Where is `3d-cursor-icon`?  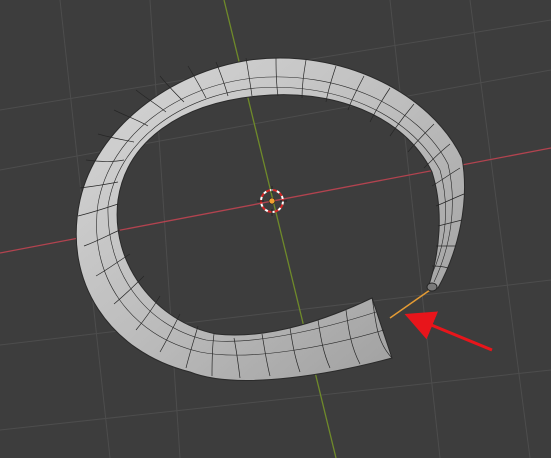 3d-cursor-icon is located at coordinates (272, 201).